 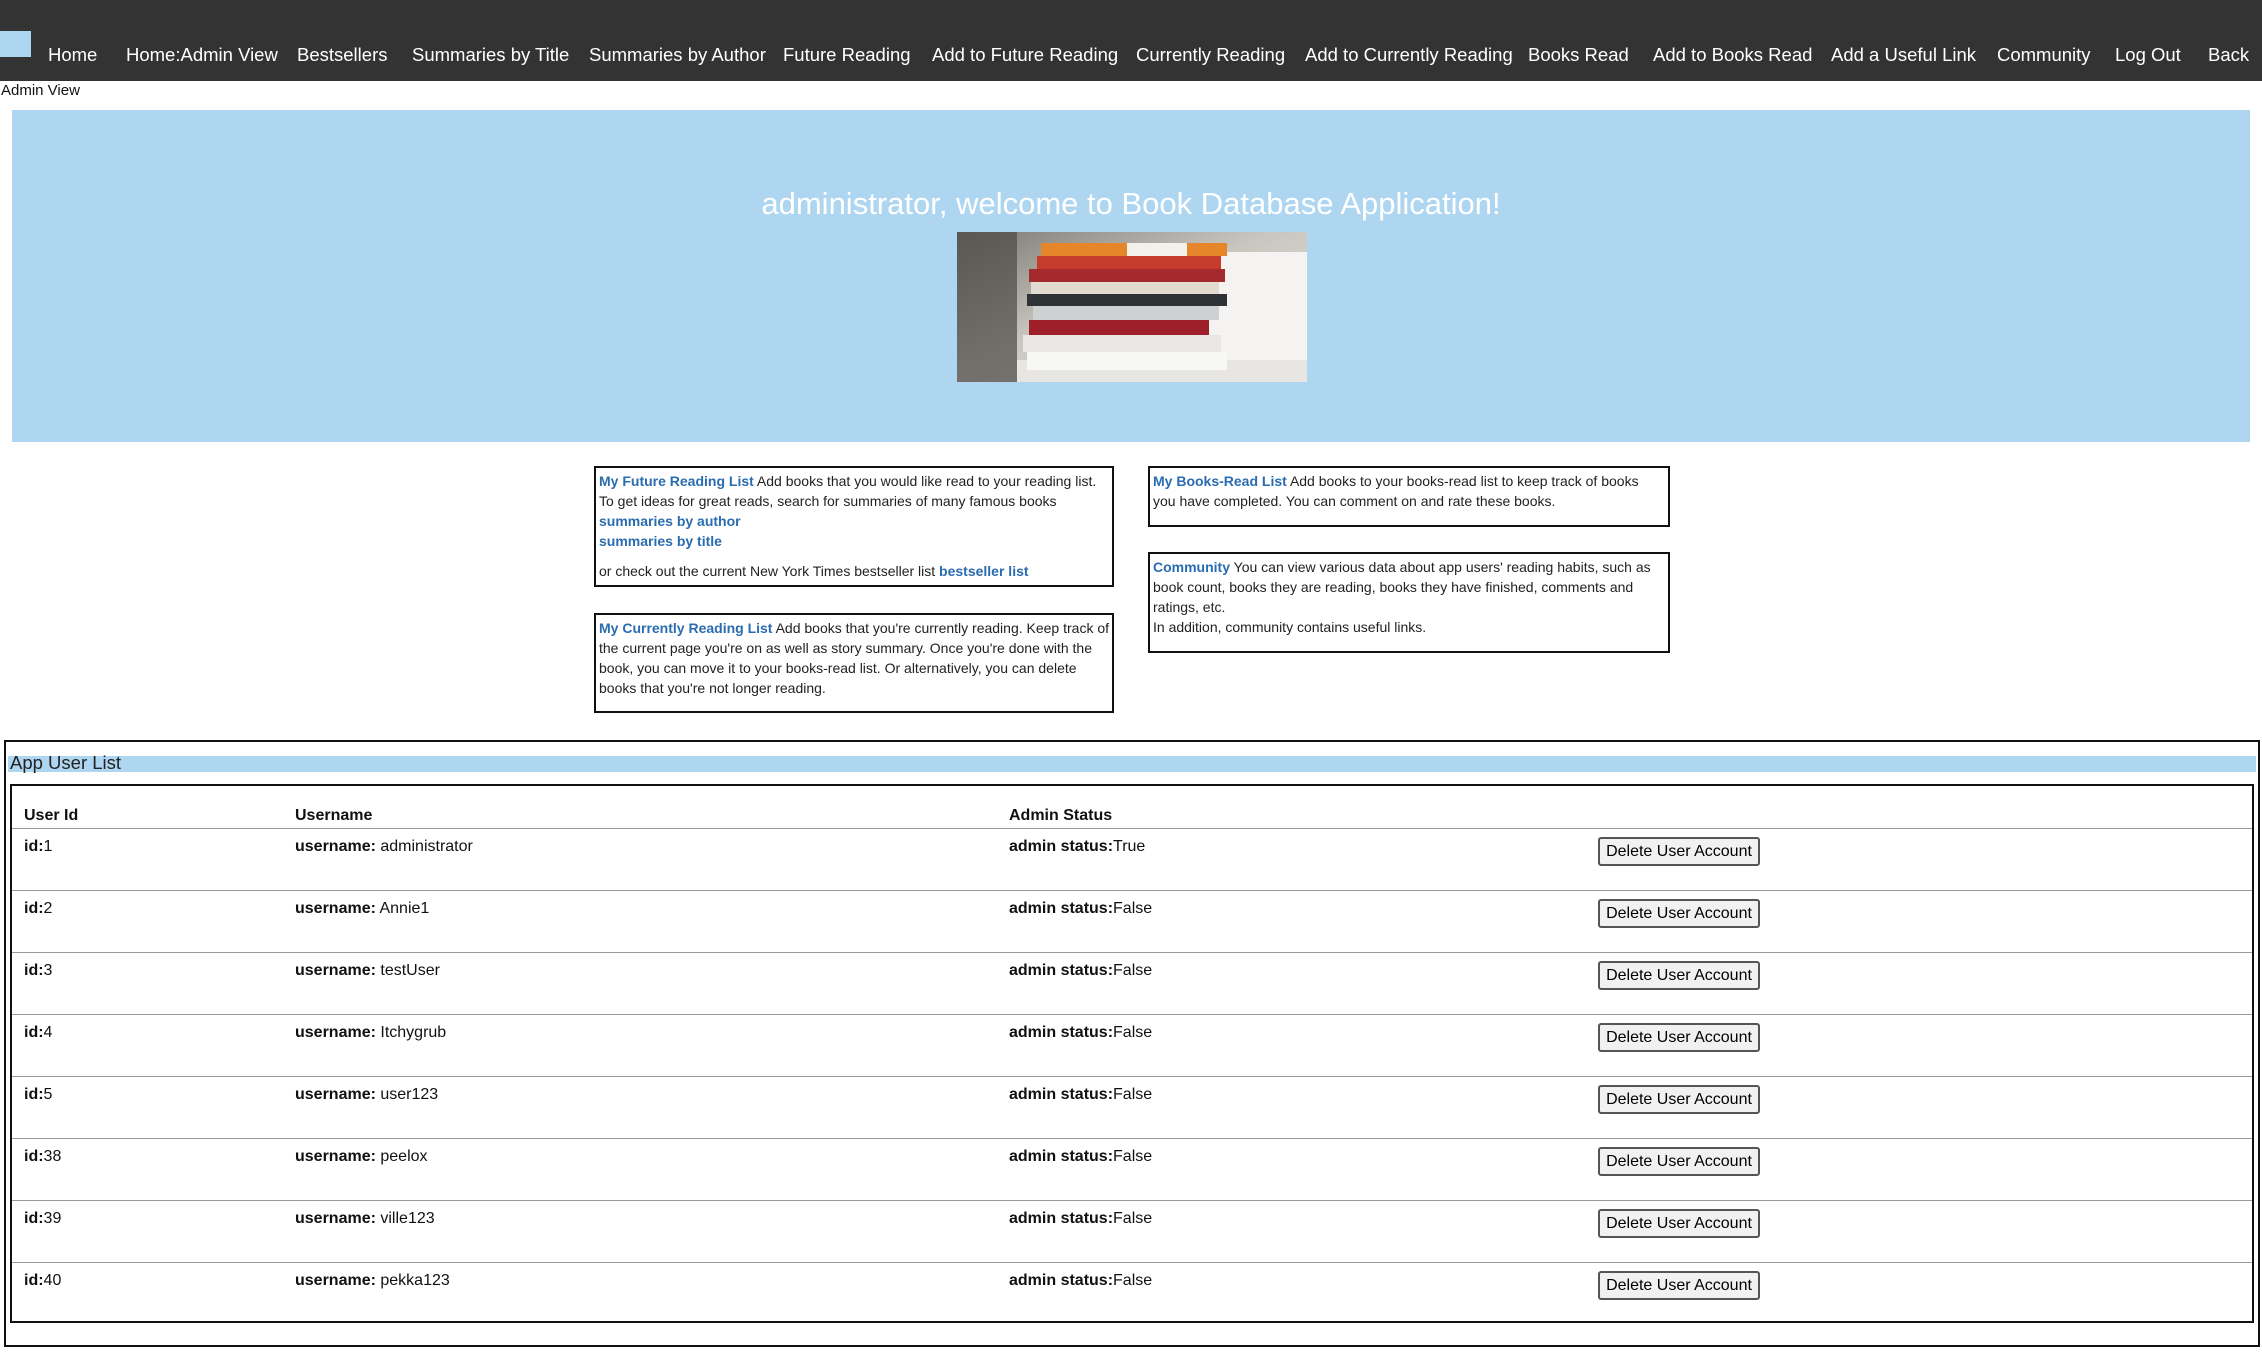 What do you see at coordinates (15, 44) in the screenshot?
I see `nav-logo-block` at bounding box center [15, 44].